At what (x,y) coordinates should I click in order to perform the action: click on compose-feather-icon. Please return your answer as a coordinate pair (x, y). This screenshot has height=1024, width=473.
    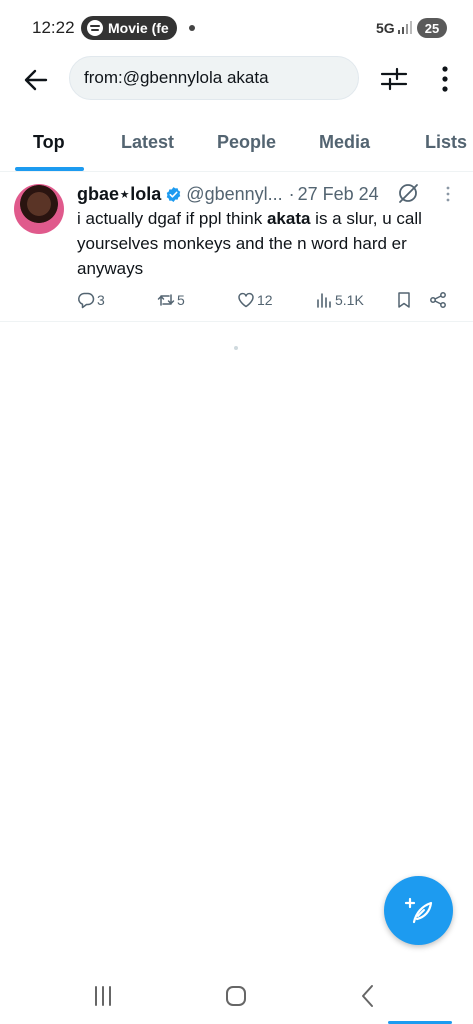
    Looking at the image, I should click on (418, 910).